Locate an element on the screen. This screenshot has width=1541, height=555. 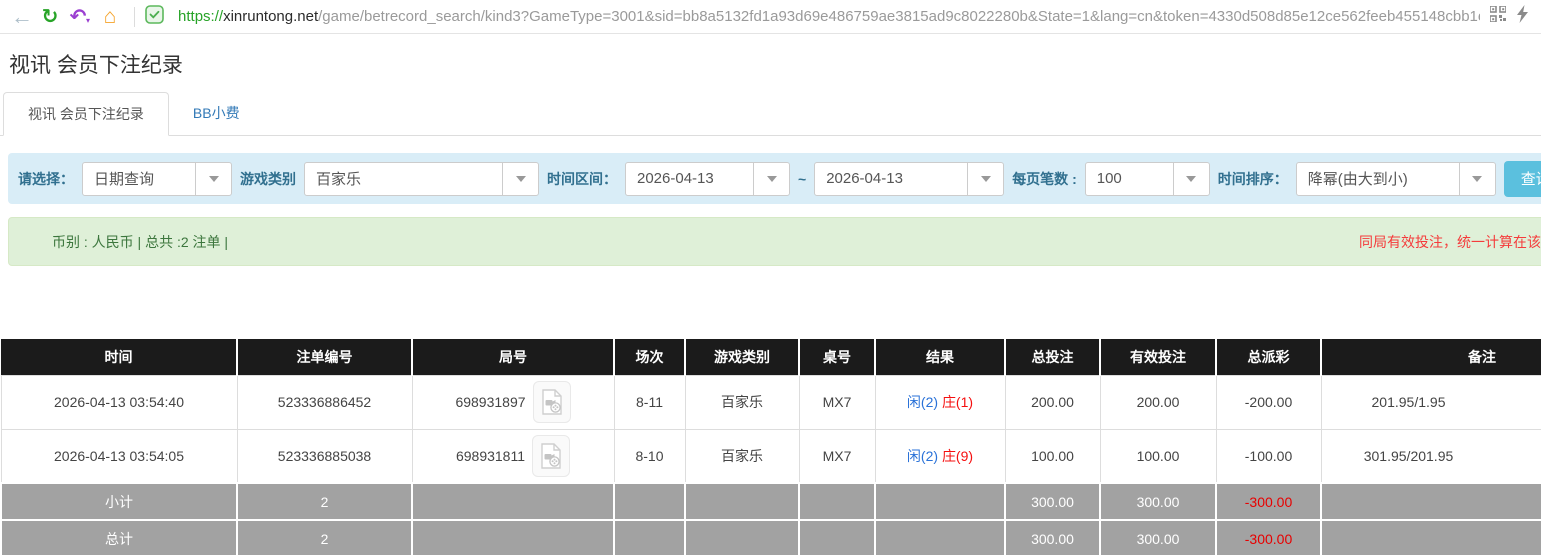
column-header-table-no: 桌号 is located at coordinates (837, 357).